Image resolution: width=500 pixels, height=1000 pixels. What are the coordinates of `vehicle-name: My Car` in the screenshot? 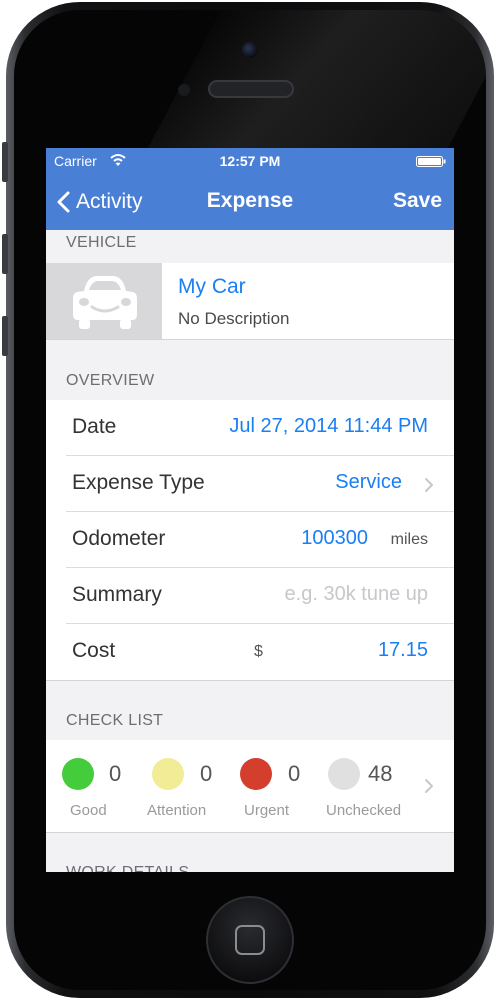 It's located at (212, 286).